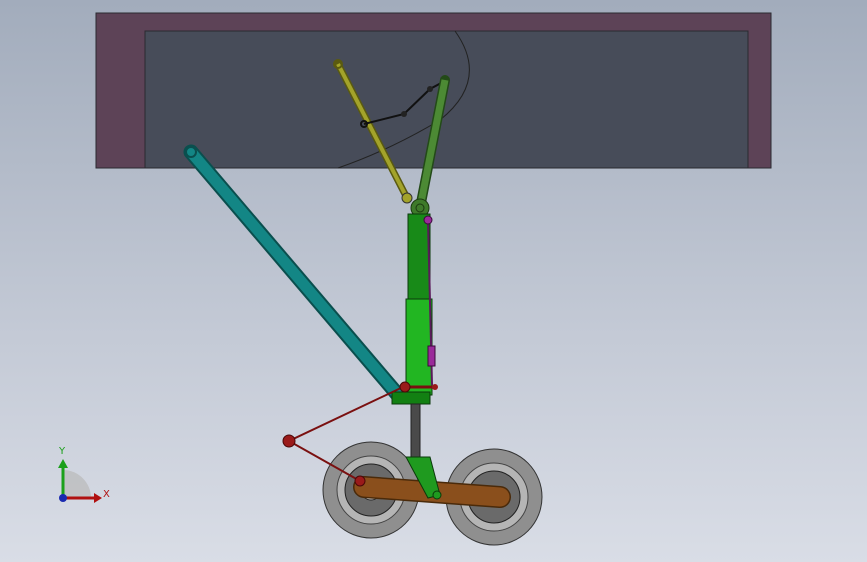  What do you see at coordinates (294, 273) in the screenshot?
I see `drag-strut` at bounding box center [294, 273].